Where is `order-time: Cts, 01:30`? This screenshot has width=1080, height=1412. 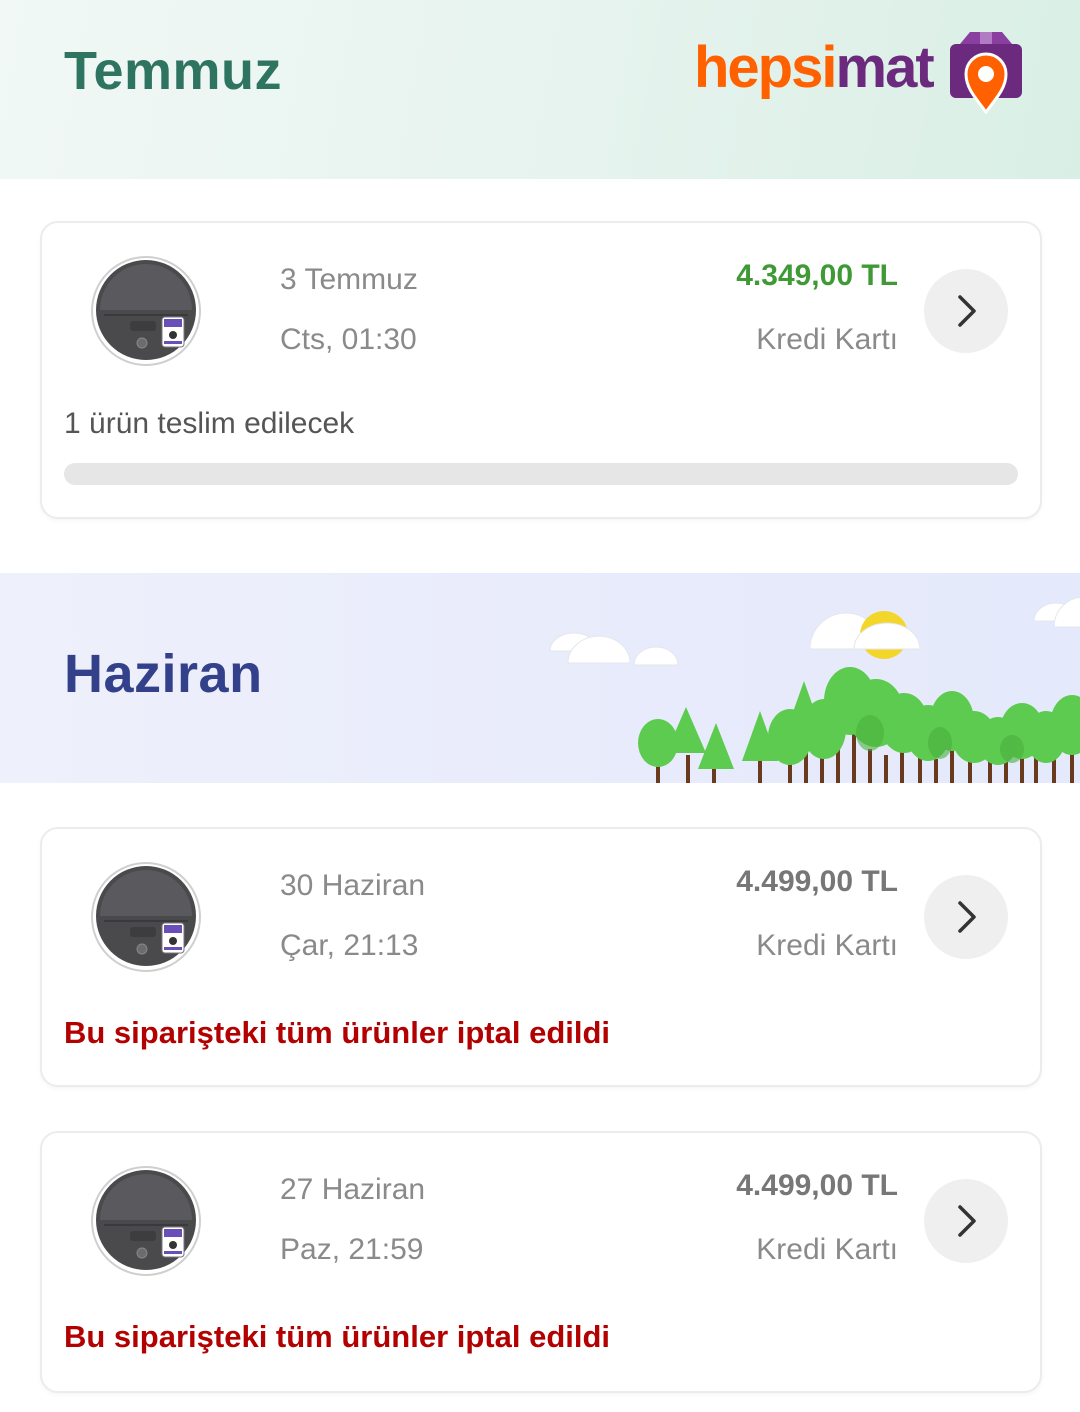
order-time: Cts, 01:30 is located at coordinates (348, 339).